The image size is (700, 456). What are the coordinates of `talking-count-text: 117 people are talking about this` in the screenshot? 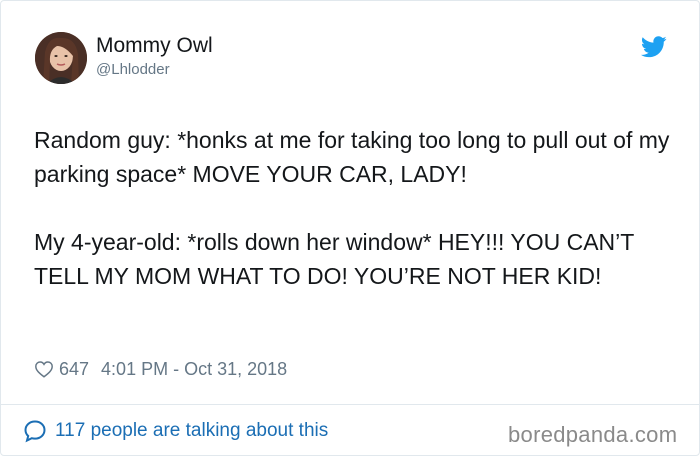 It's located at (191, 431).